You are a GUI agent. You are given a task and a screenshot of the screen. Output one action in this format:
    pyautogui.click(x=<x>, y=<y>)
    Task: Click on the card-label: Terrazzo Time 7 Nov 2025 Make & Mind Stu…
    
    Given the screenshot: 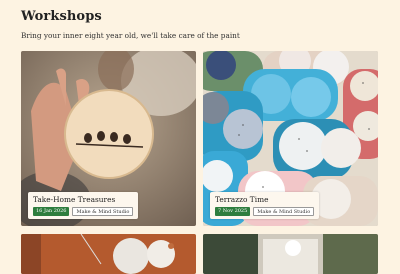 What is the action you would take?
    pyautogui.click(x=265, y=205)
    